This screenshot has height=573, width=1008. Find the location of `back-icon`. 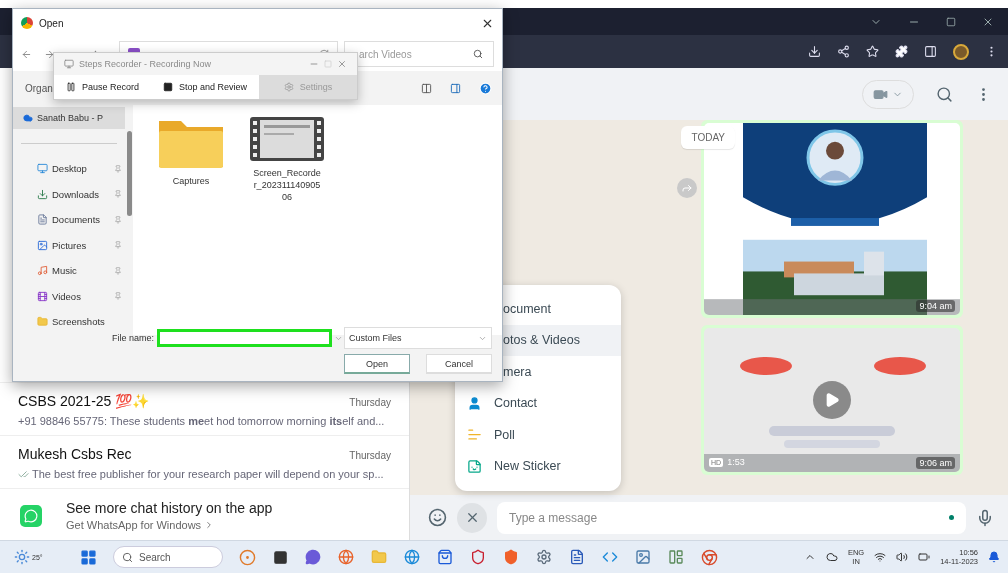

back-icon is located at coordinates (26, 54).